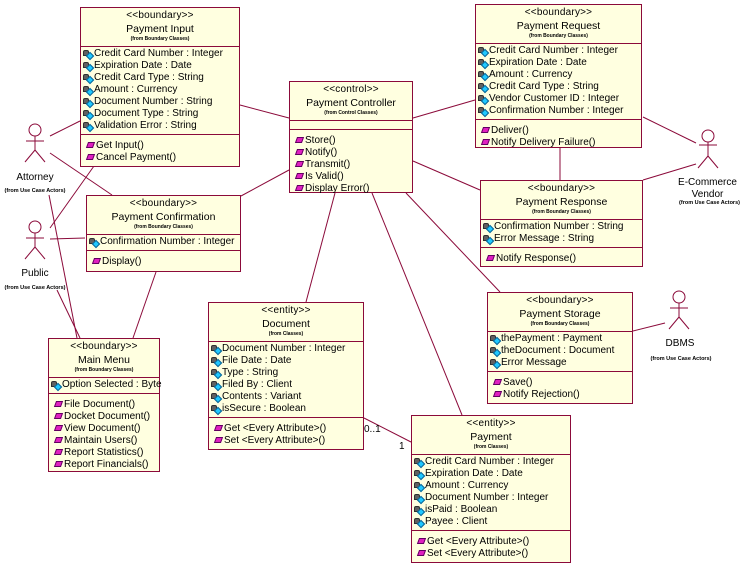  Describe the element at coordinates (275, 440) in the screenshot. I see `operation-text: Set <Every Attribute>()` at that location.